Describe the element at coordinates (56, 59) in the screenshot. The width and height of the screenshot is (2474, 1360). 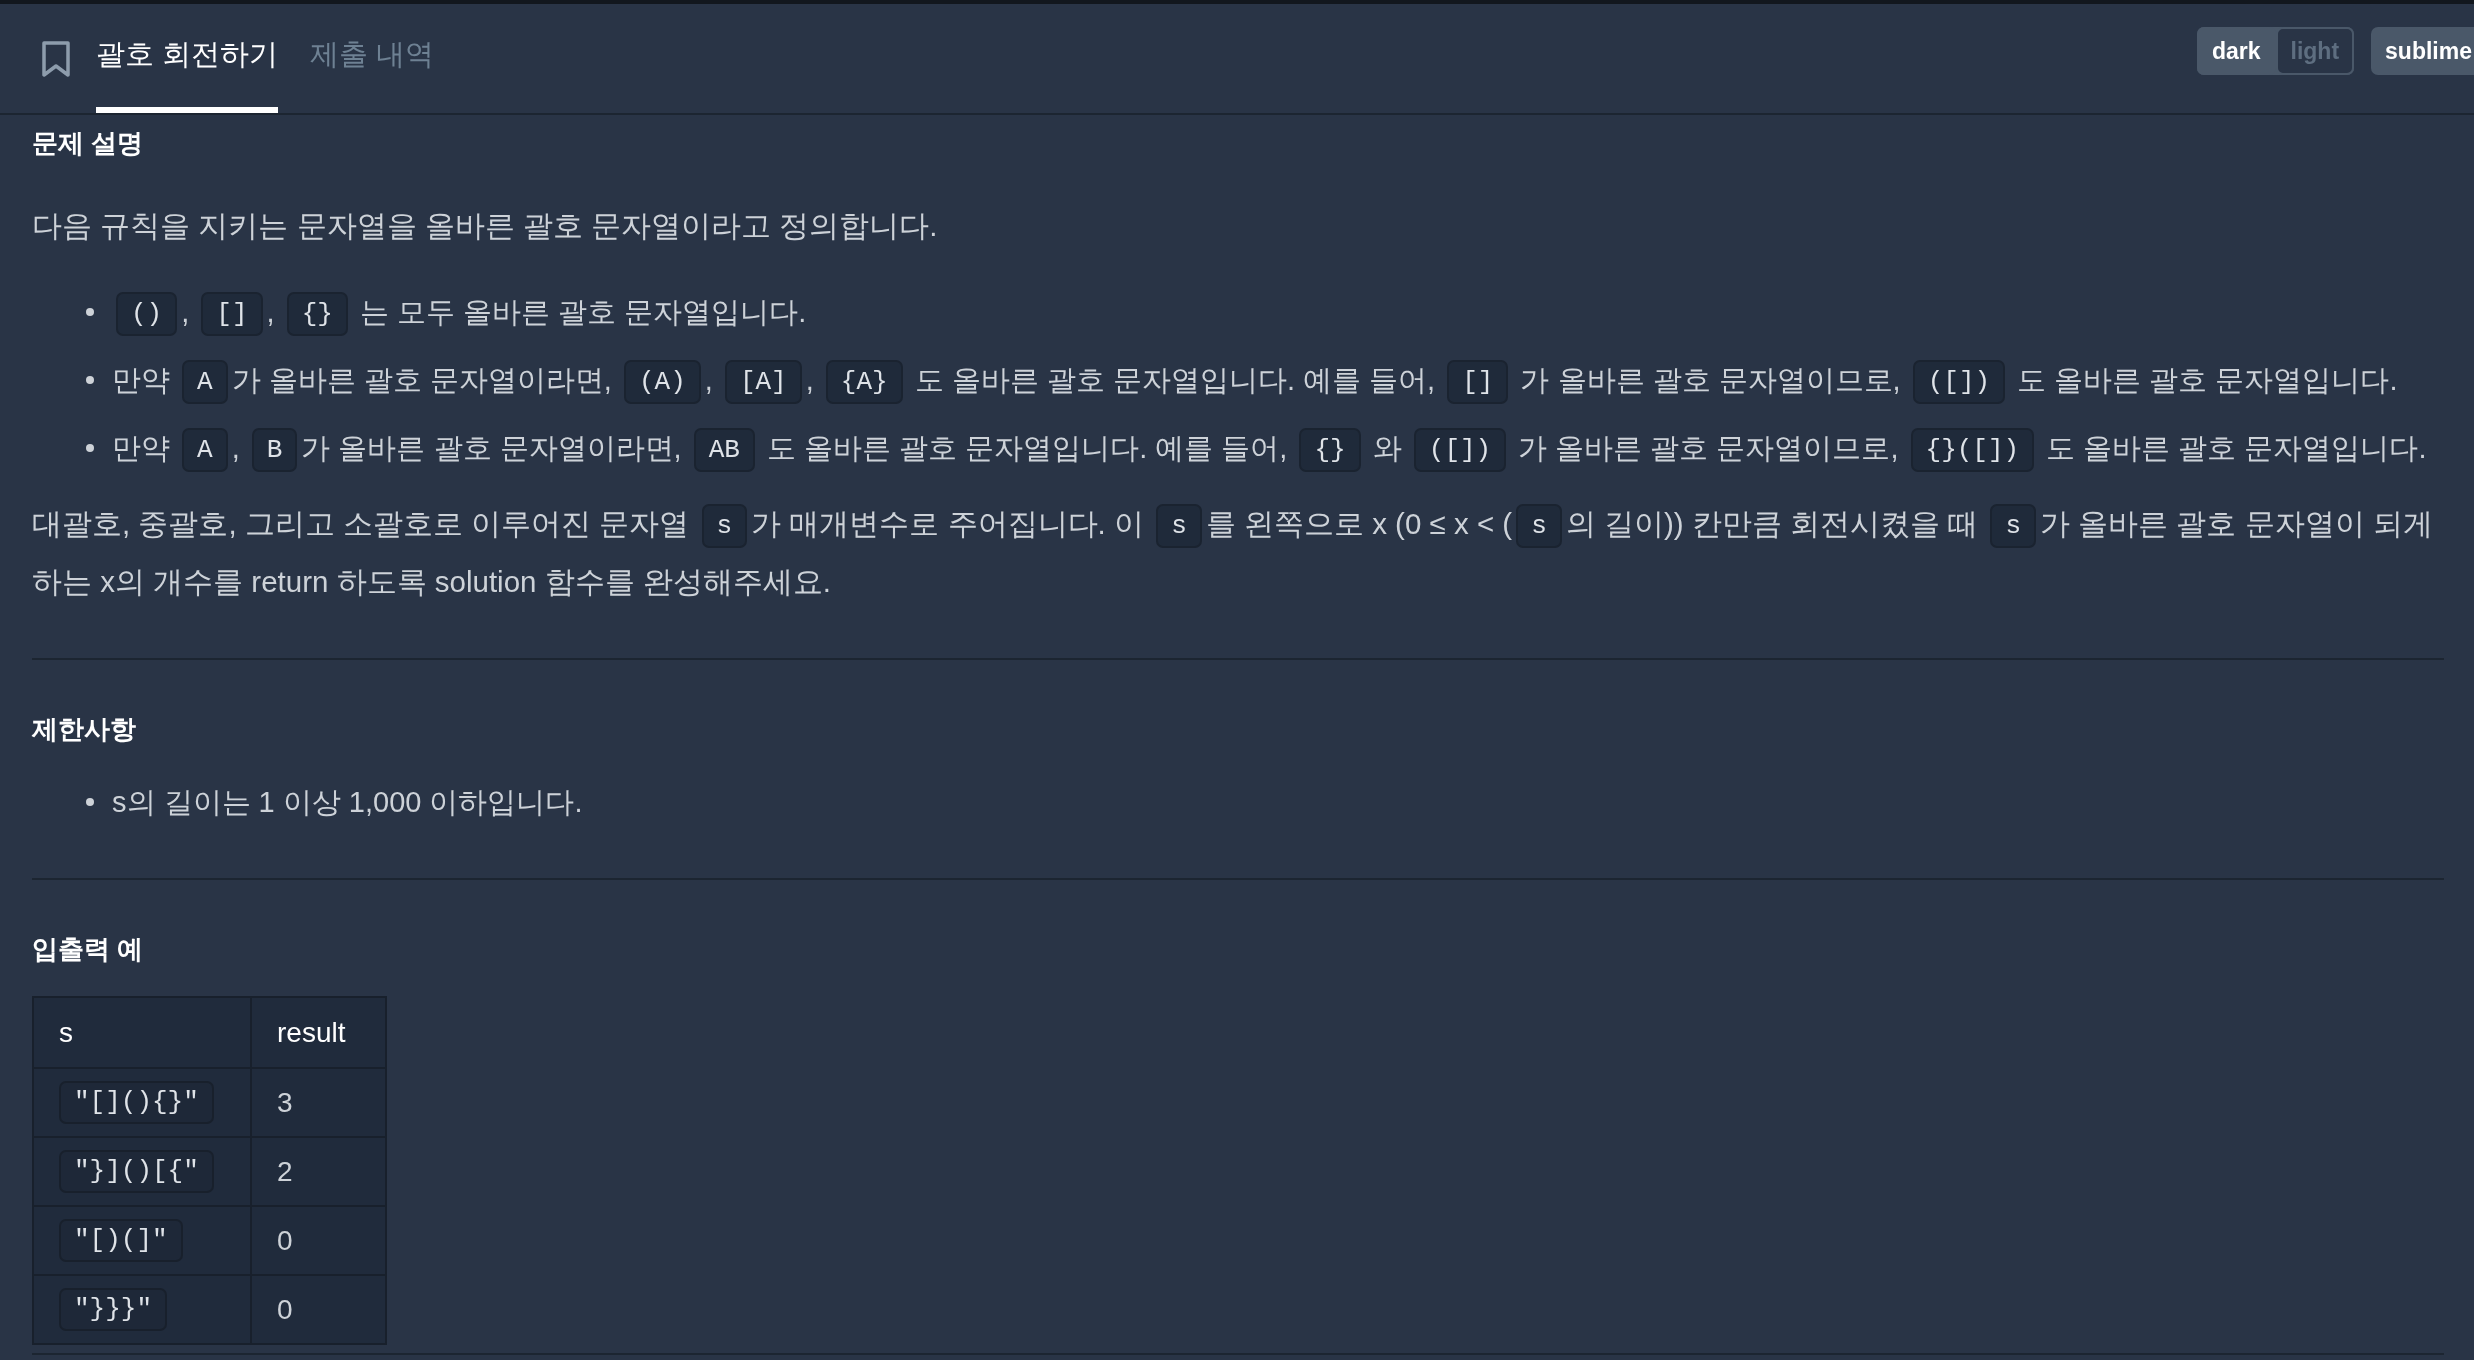
I see `bookmark-icon` at that location.